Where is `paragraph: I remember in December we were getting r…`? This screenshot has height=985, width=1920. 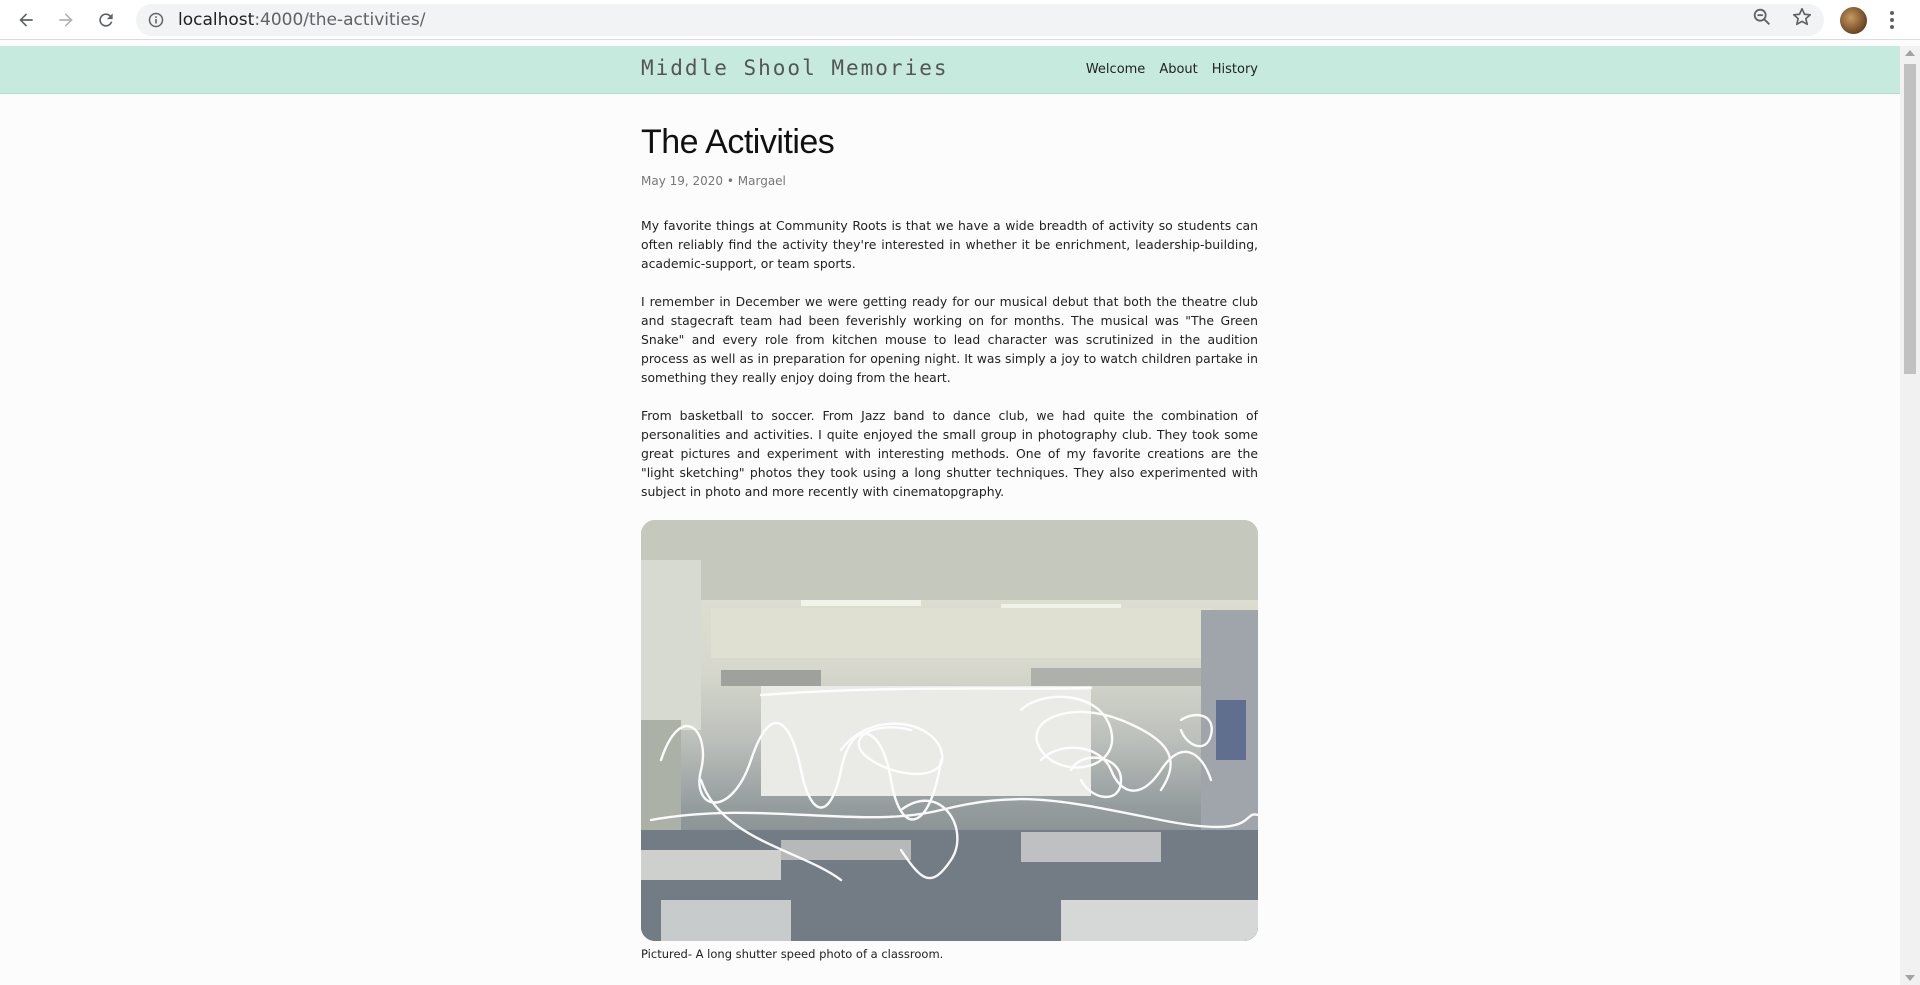
paragraph: I remember in December we were getting r… is located at coordinates (949, 339).